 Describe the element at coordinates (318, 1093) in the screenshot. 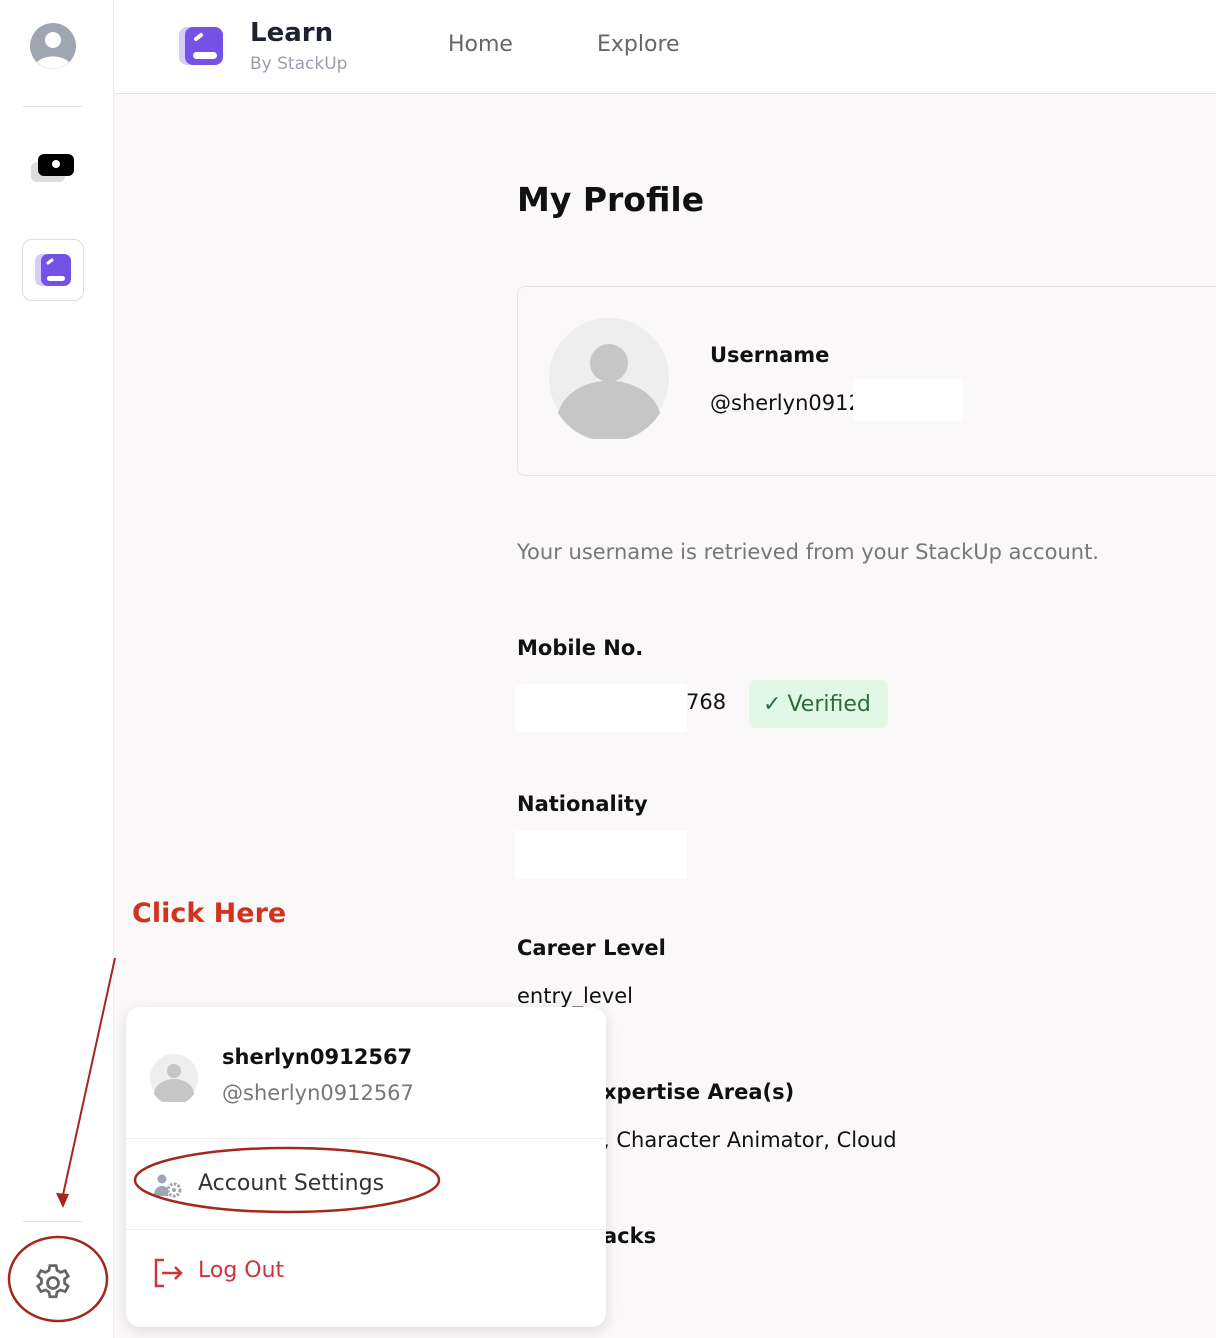

I see `menu-handle: @sherlyn0912567` at that location.